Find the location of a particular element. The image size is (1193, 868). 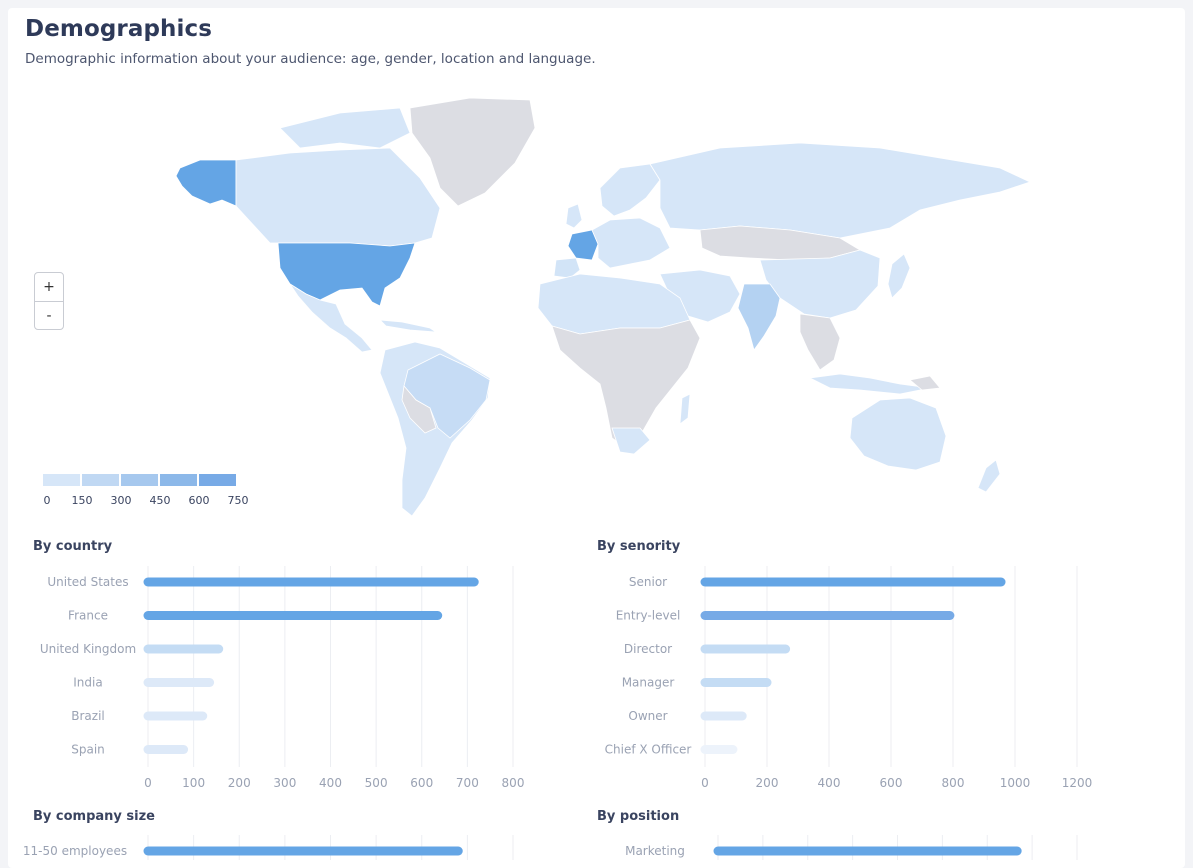

category-label: India is located at coordinates (87, 683).